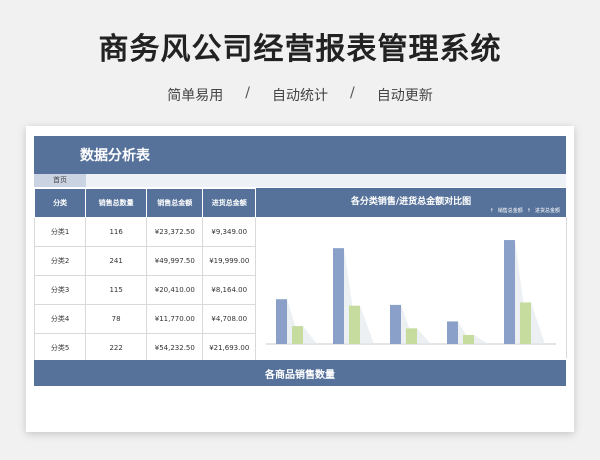 Image resolution: width=600 pixels, height=460 pixels. I want to click on feature-list: 简单易用 / 自动统计 / 自动更新, so click(300, 95).